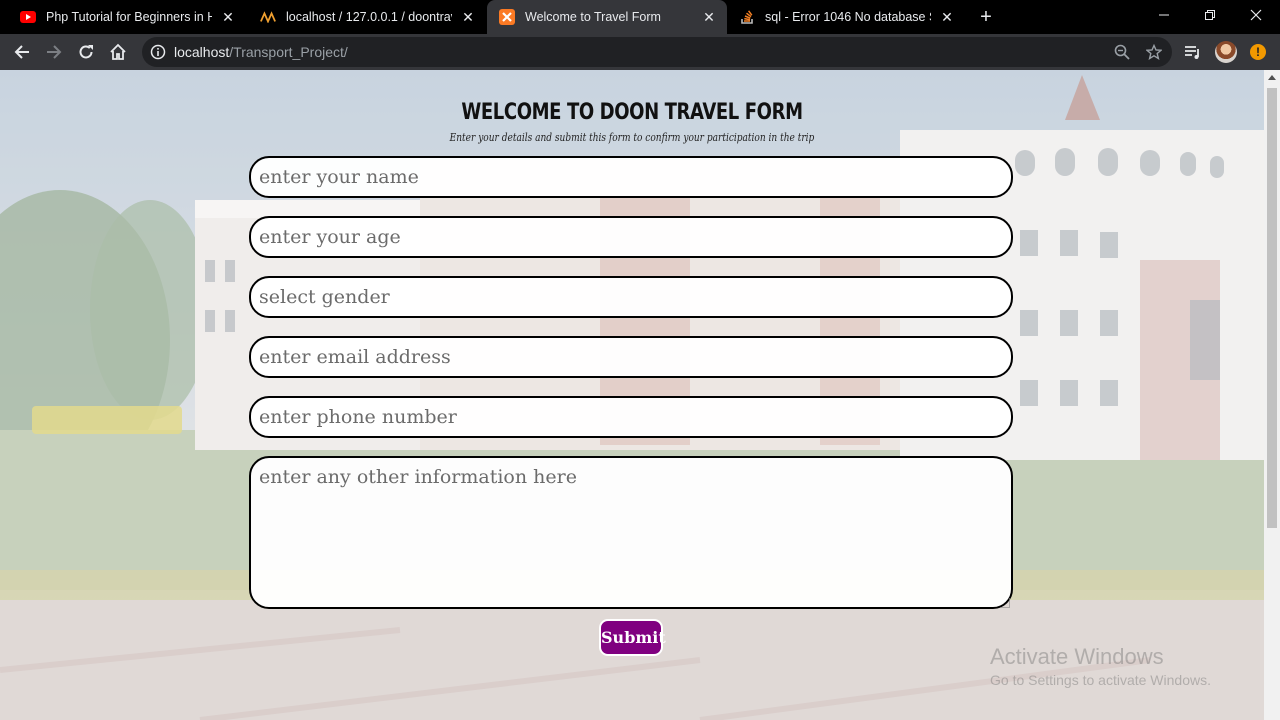 Image resolution: width=1280 pixels, height=720 pixels. Describe the element at coordinates (631, 532) in the screenshot. I see `other-info-textarea` at that location.